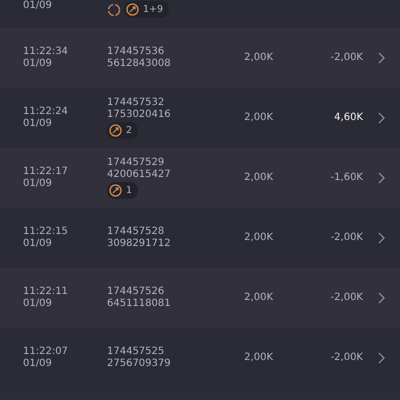 This screenshot has height=400, width=400. I want to click on spinner-icon, so click(114, 9).